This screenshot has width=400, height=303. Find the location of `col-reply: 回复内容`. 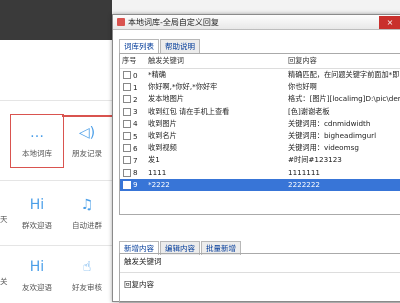

col-reply: 回复内容 is located at coordinates (344, 61).